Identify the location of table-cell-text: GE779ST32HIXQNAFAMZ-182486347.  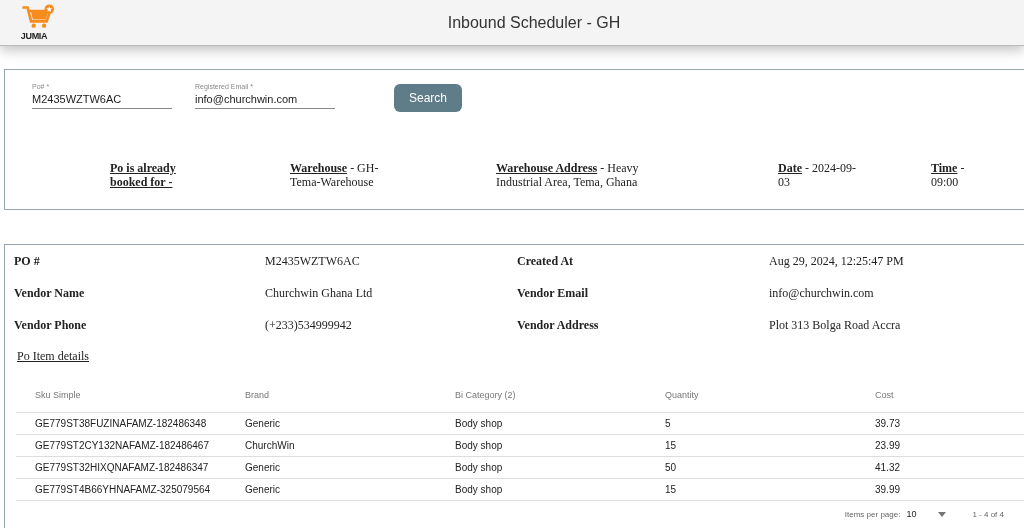
(122, 467).